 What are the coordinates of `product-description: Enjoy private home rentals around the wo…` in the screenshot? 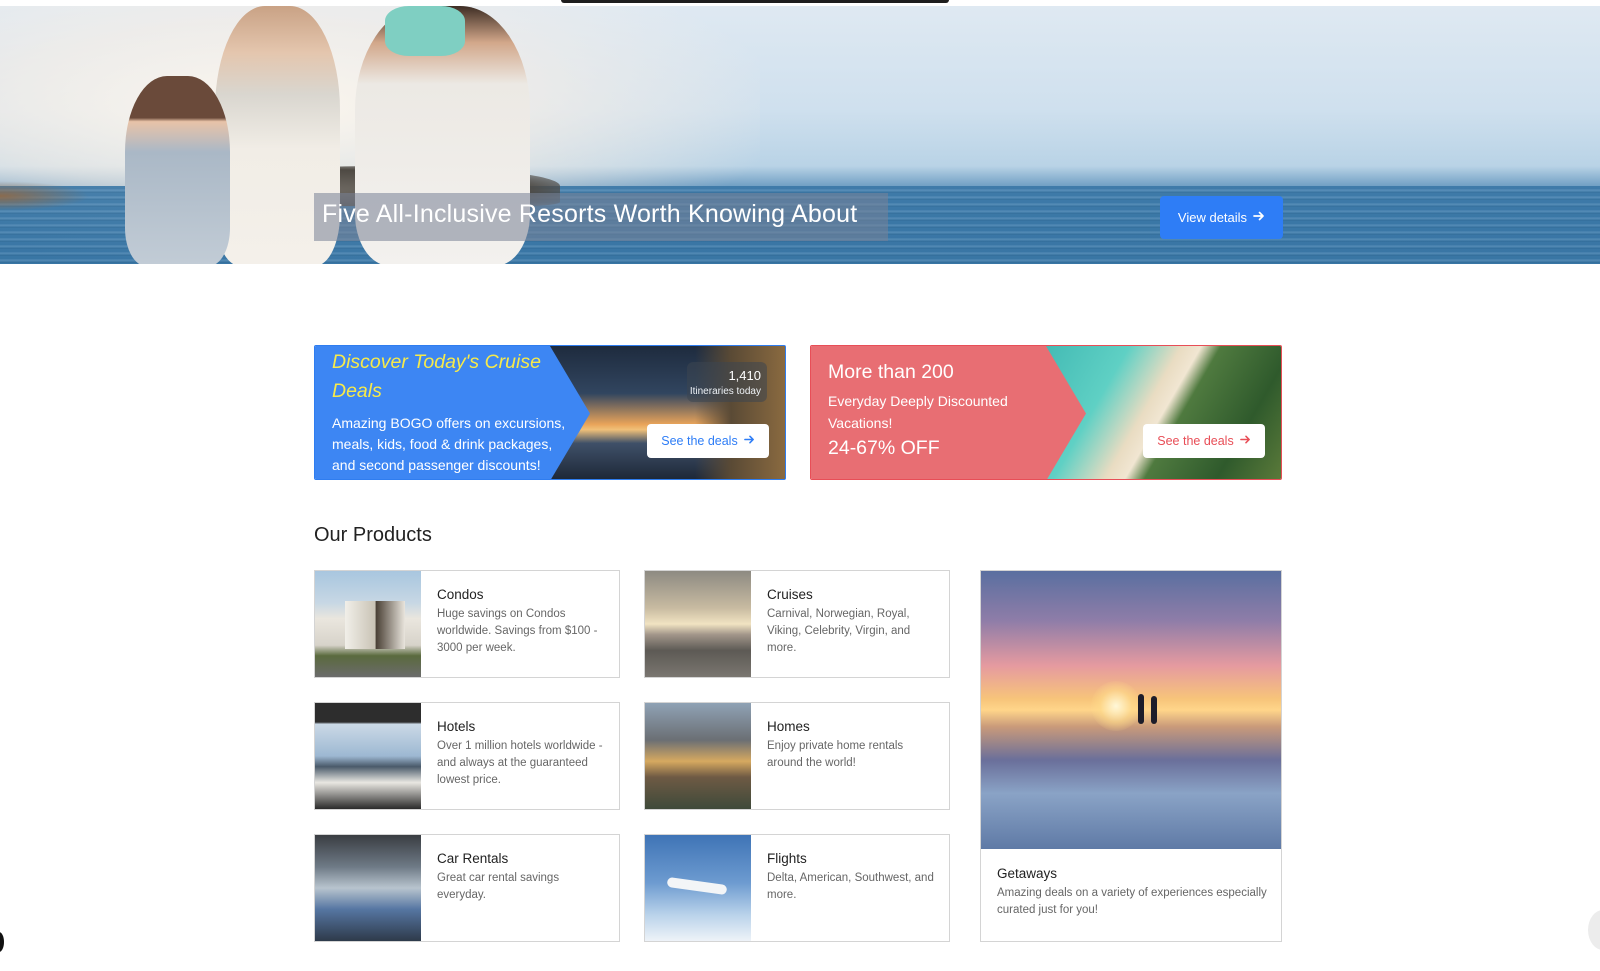 It's located at (835, 754).